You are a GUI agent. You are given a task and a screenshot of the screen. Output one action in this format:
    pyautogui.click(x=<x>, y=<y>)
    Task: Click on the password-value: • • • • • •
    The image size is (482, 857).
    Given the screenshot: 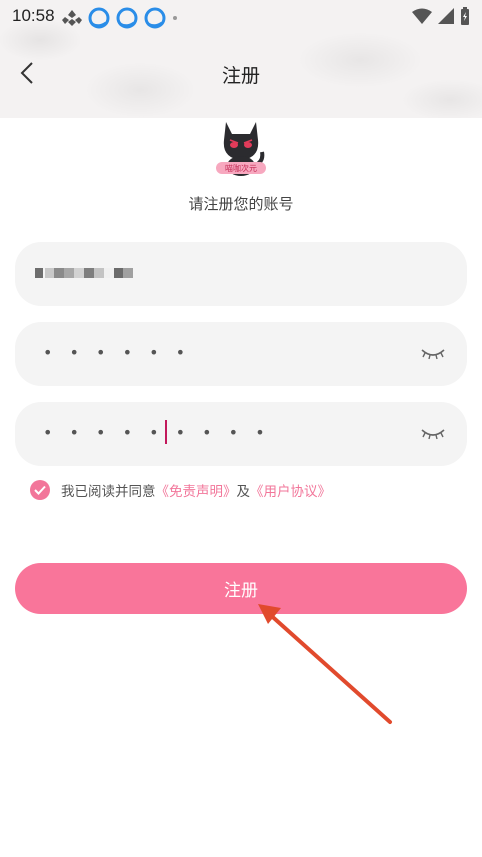 What is the action you would take?
    pyautogui.click(x=117, y=352)
    